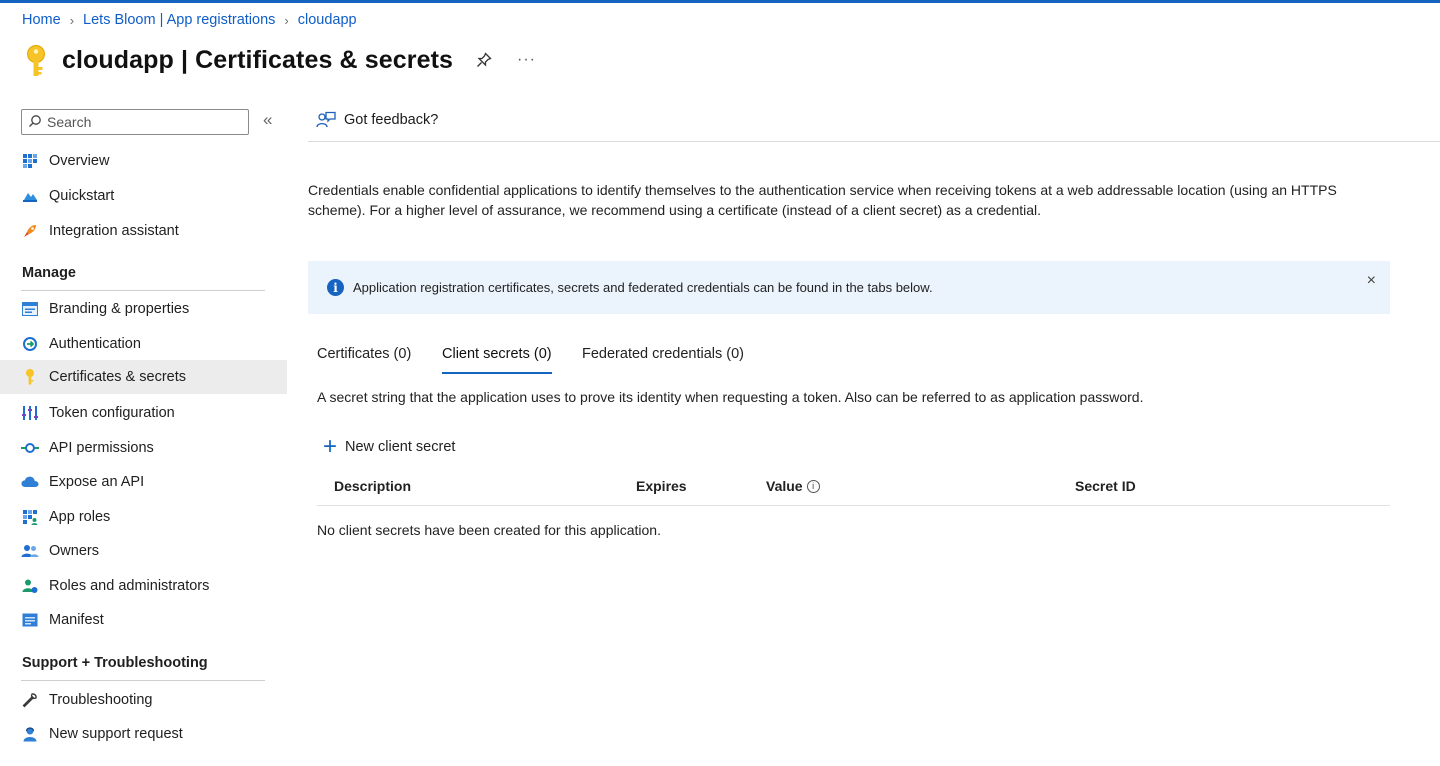 The height and width of the screenshot is (766, 1440). What do you see at coordinates (95, 344) in the screenshot?
I see `sidebar-item-label: Authentication` at bounding box center [95, 344].